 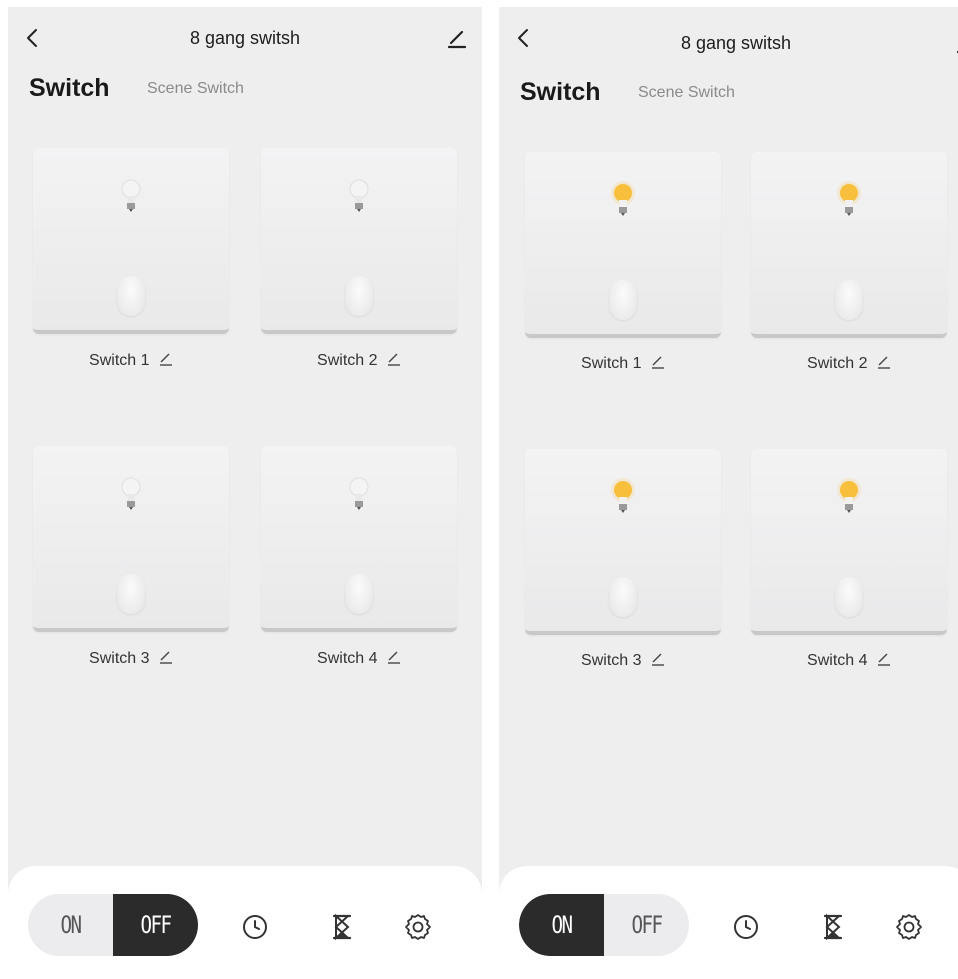 What do you see at coordinates (457, 38) in the screenshot?
I see `edit-pencil-icon` at bounding box center [457, 38].